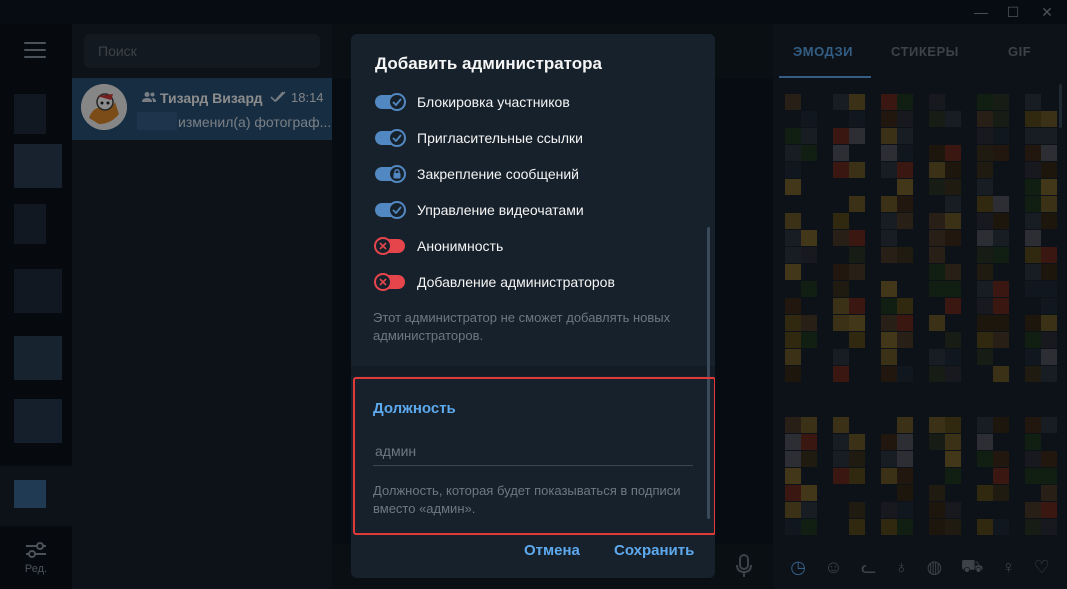 The image size is (1067, 589). Describe the element at coordinates (460, 246) in the screenshot. I see `permission-label: Анонимность` at that location.